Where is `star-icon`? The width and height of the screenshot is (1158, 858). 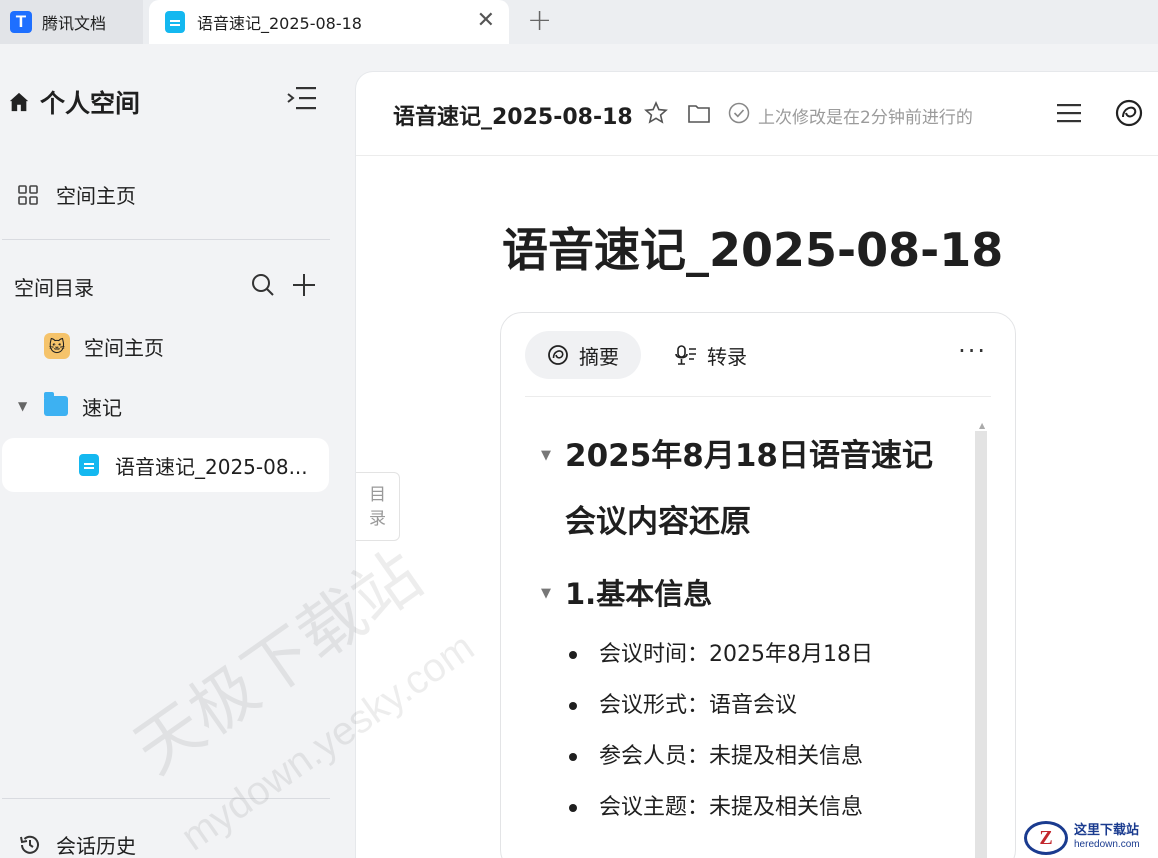
star-icon is located at coordinates (656, 113).